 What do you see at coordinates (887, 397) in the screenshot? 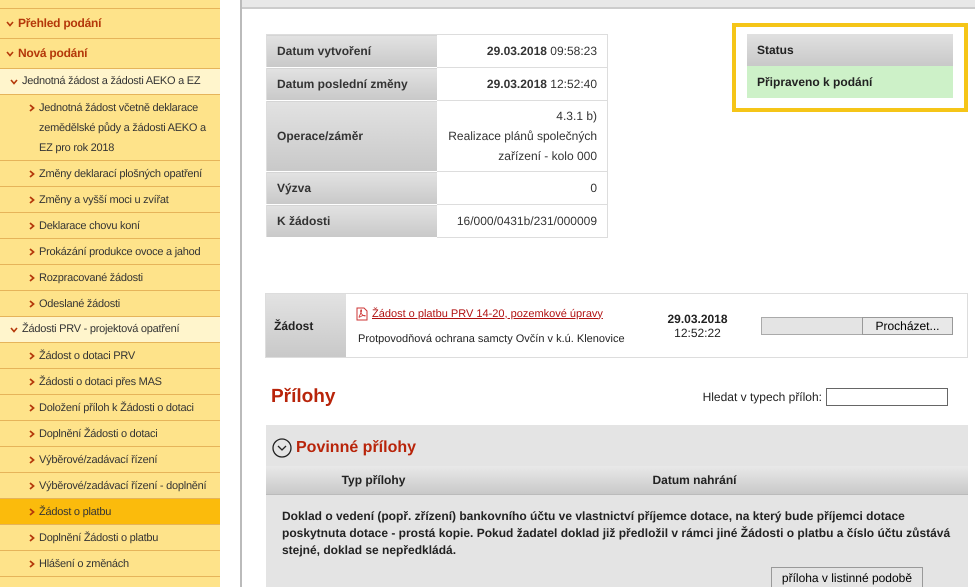
I see `search-field` at bounding box center [887, 397].